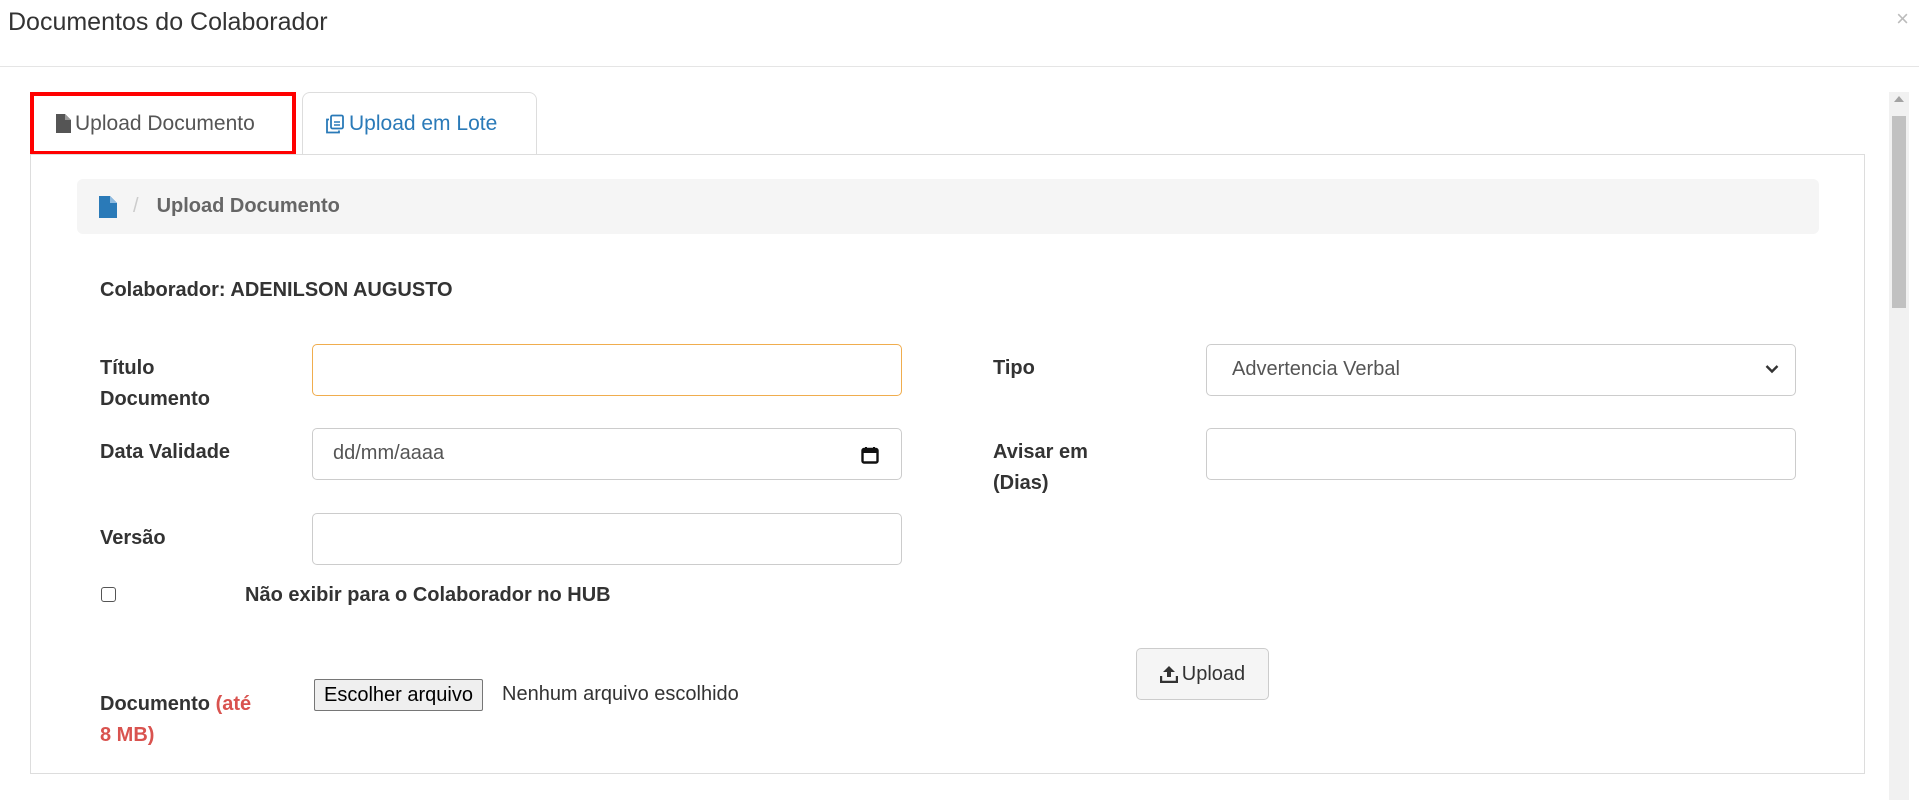 This screenshot has width=1919, height=800. Describe the element at coordinates (1902, 19) in the screenshot. I see `close-icon: ×` at that location.